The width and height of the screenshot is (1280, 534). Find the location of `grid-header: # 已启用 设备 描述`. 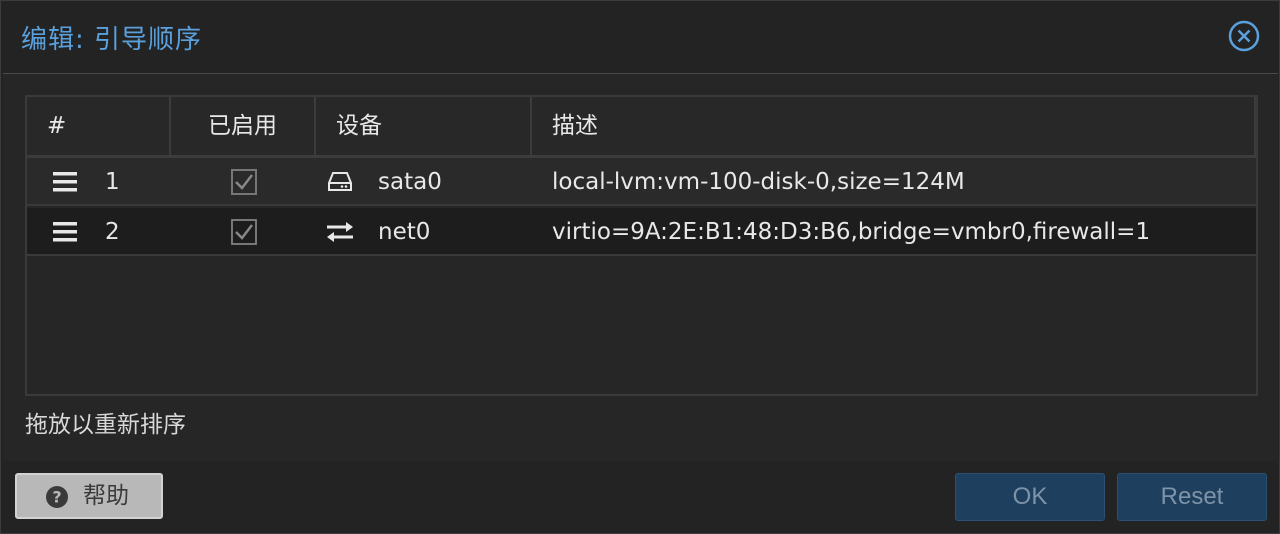

grid-header: # 已启用 设备 描述 is located at coordinates (641, 127).